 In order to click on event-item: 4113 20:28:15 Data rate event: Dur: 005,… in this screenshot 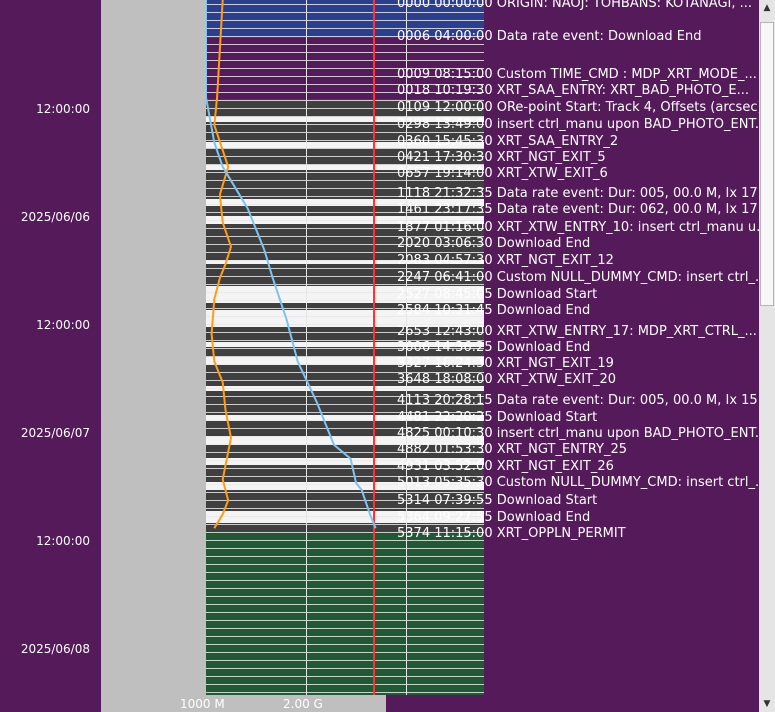, I will do `click(578, 401)`.